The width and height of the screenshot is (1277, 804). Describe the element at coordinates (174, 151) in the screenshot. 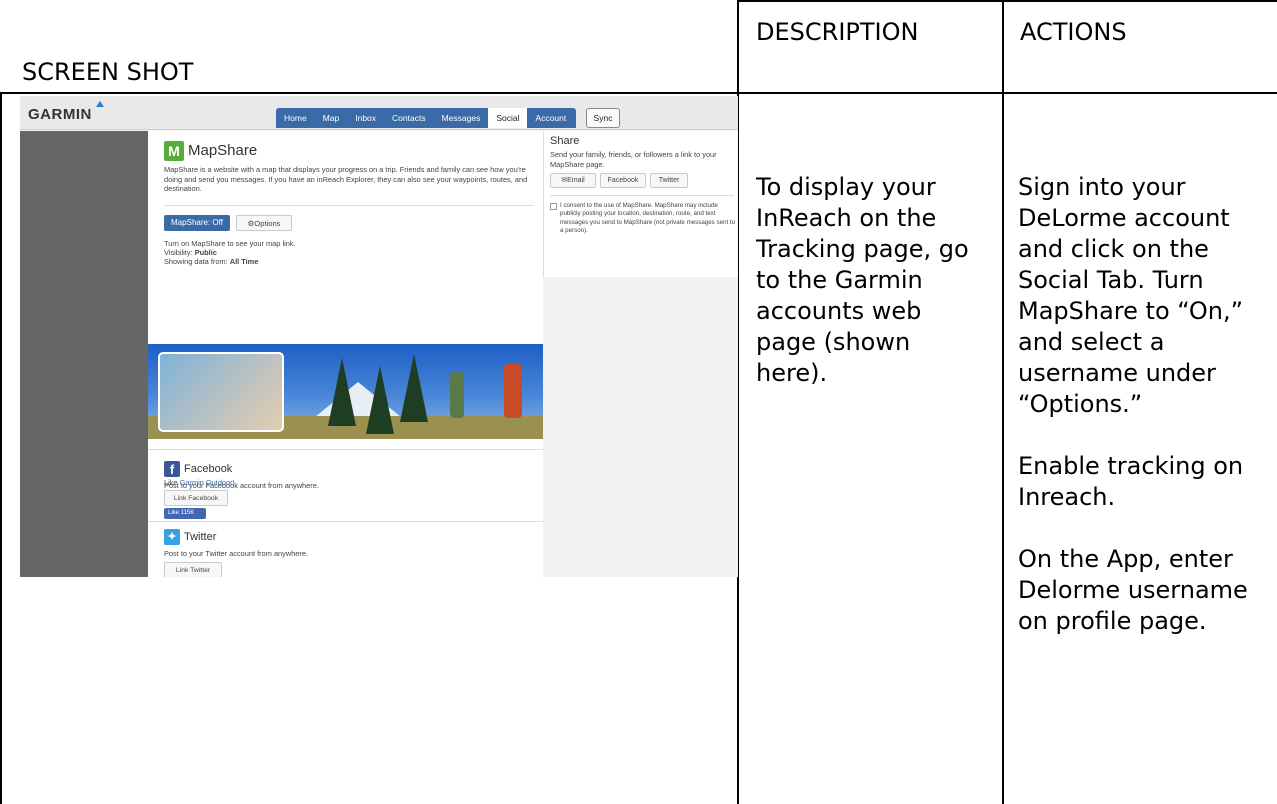

I see `mapshare-icon: M` at that location.